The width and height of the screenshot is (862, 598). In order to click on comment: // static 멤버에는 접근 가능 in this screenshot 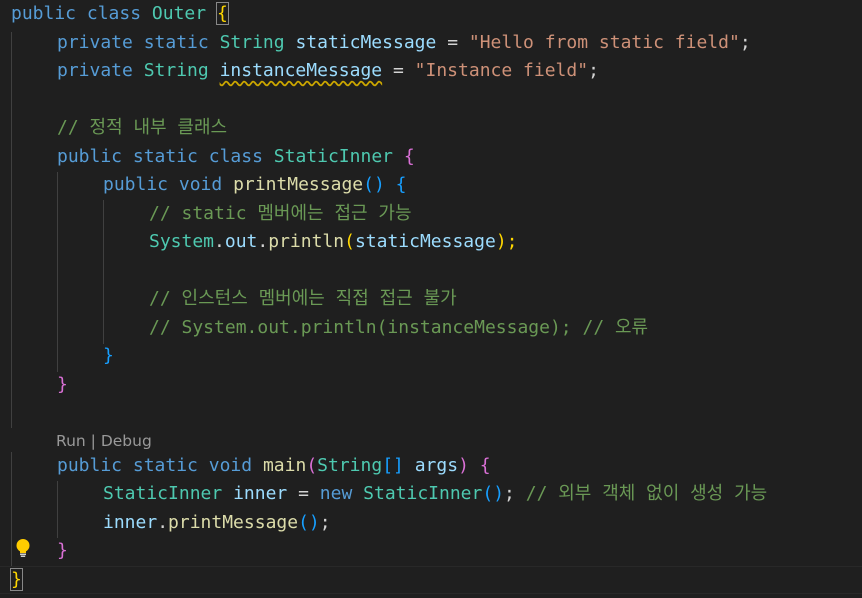, I will do `click(280, 213)`.